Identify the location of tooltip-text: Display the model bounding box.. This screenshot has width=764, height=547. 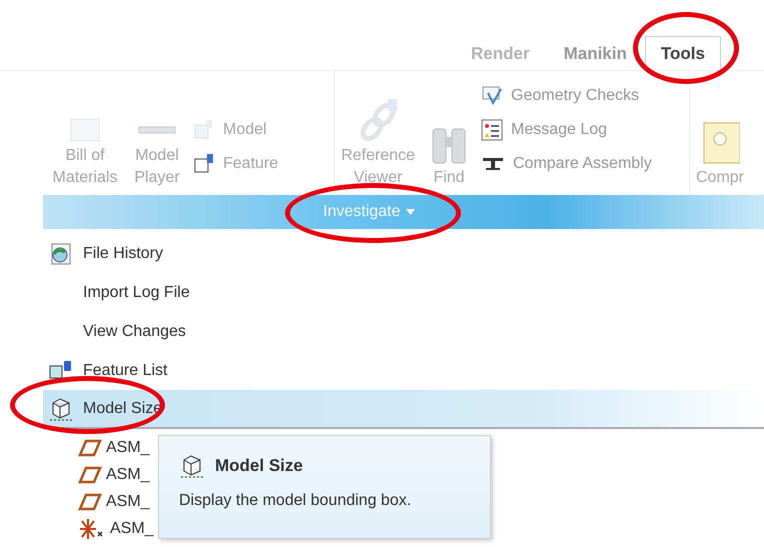
(295, 501).